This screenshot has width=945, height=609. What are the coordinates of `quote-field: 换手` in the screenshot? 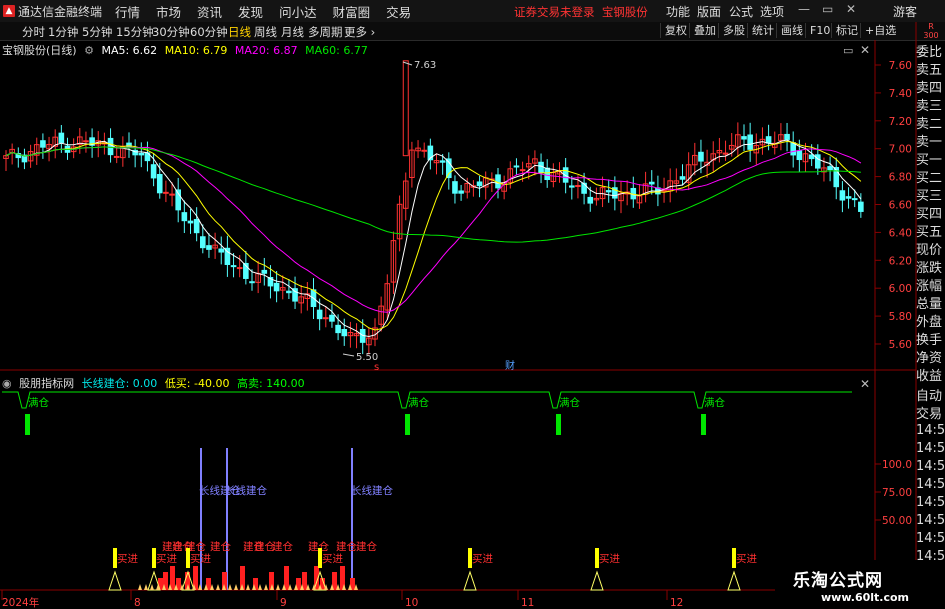 It's located at (929, 340).